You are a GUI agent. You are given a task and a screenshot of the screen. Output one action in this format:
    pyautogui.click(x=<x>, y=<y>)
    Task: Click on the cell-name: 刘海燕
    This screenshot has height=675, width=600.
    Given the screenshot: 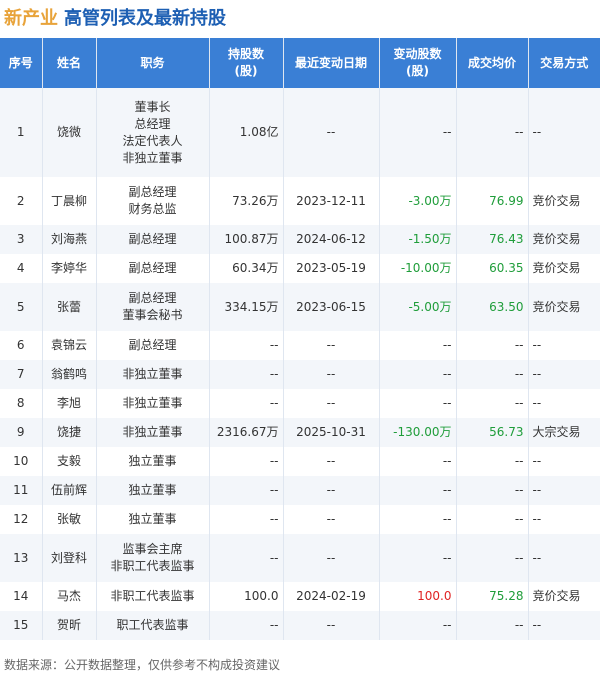 What is the action you would take?
    pyautogui.click(x=69, y=239)
    